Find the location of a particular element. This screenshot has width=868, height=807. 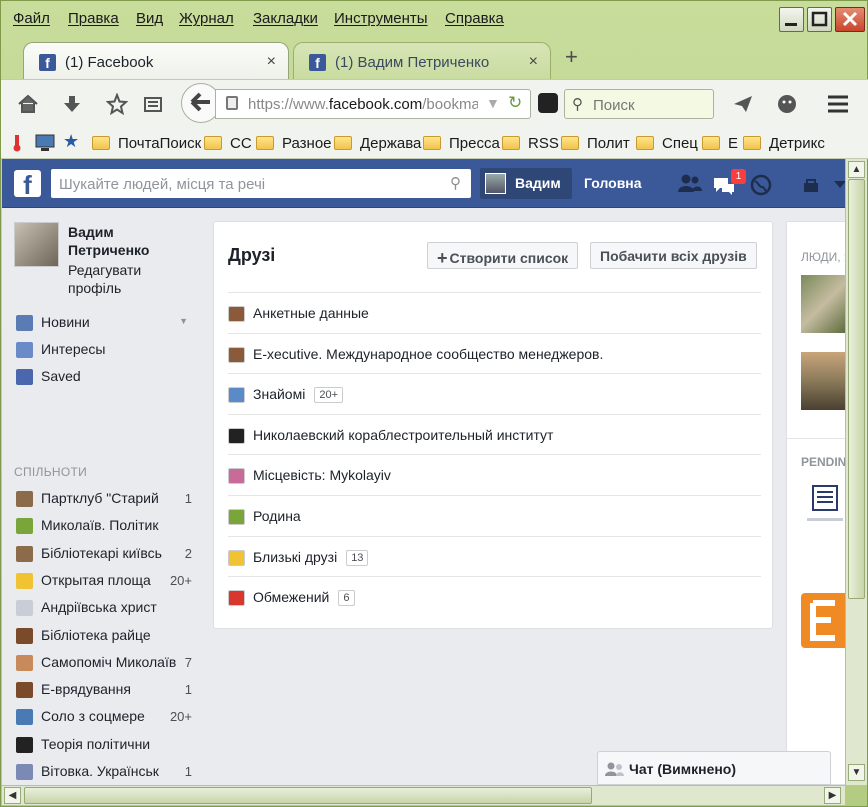

menu-bookmarks: Закладки is located at coordinates (285, 18).